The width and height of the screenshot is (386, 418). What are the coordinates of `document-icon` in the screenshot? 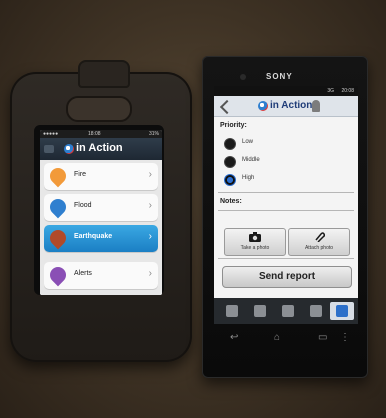 It's located at (342, 311).